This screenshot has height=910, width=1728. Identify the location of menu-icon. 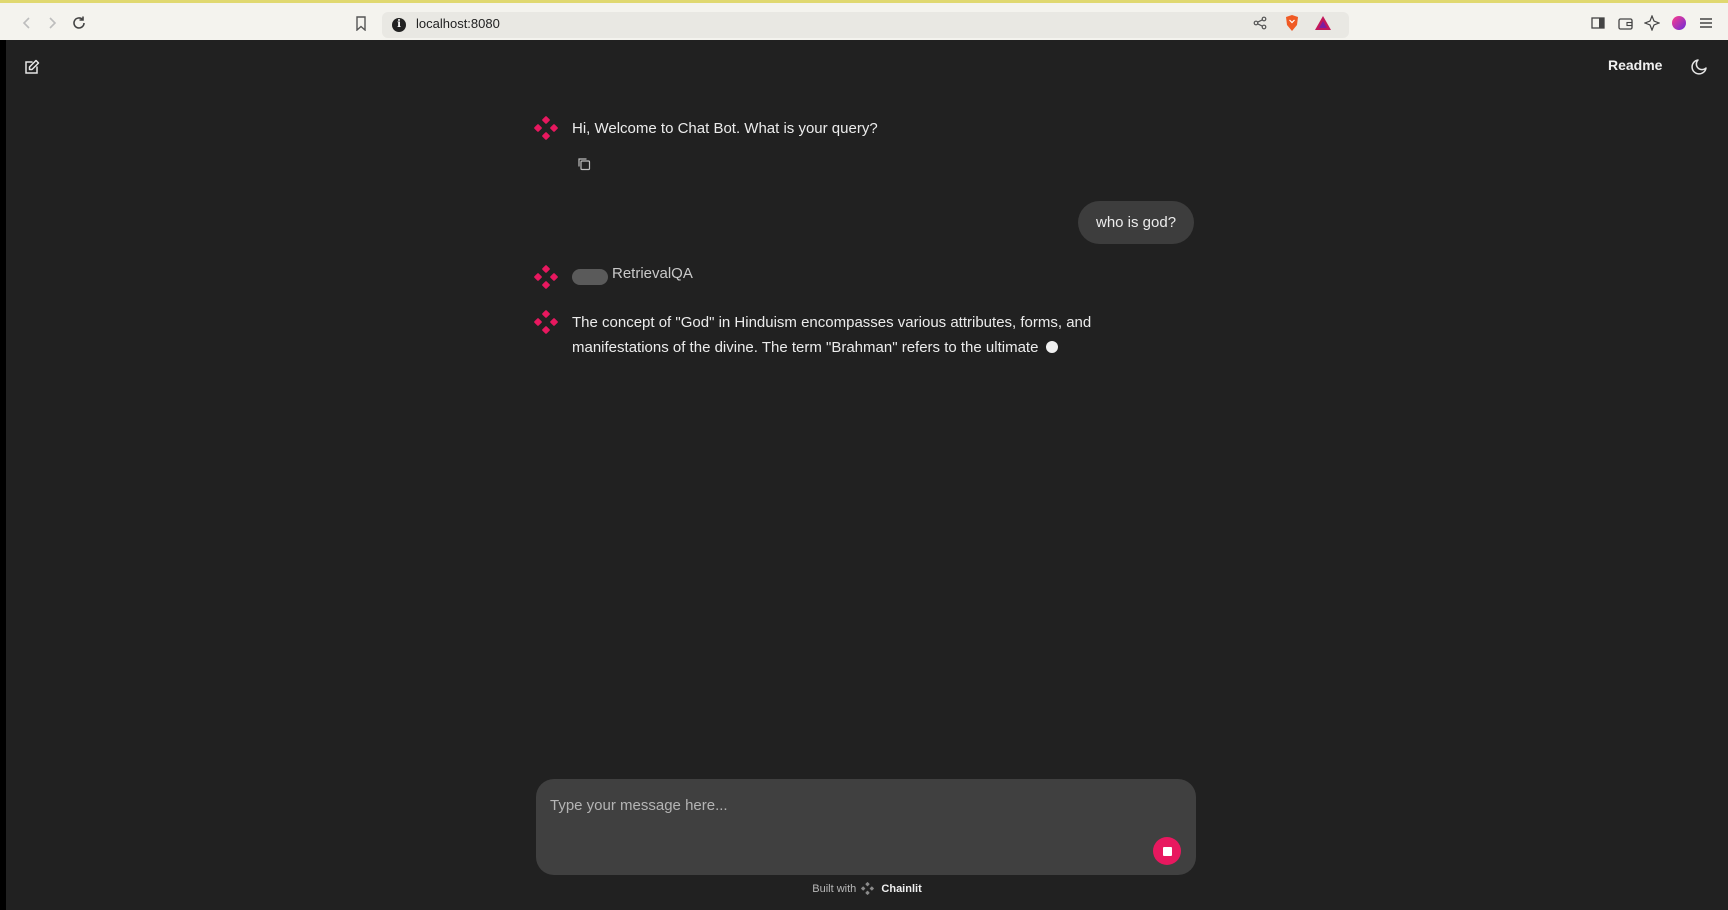
(1706, 23).